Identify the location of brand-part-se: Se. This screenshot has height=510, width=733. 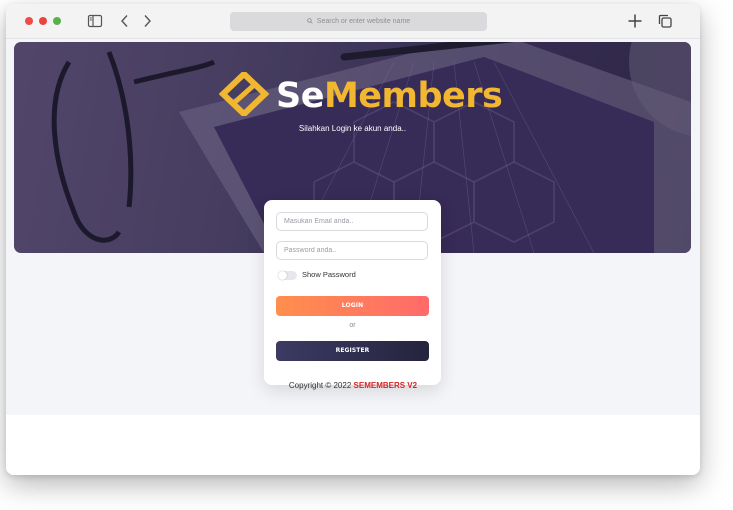
(300, 96).